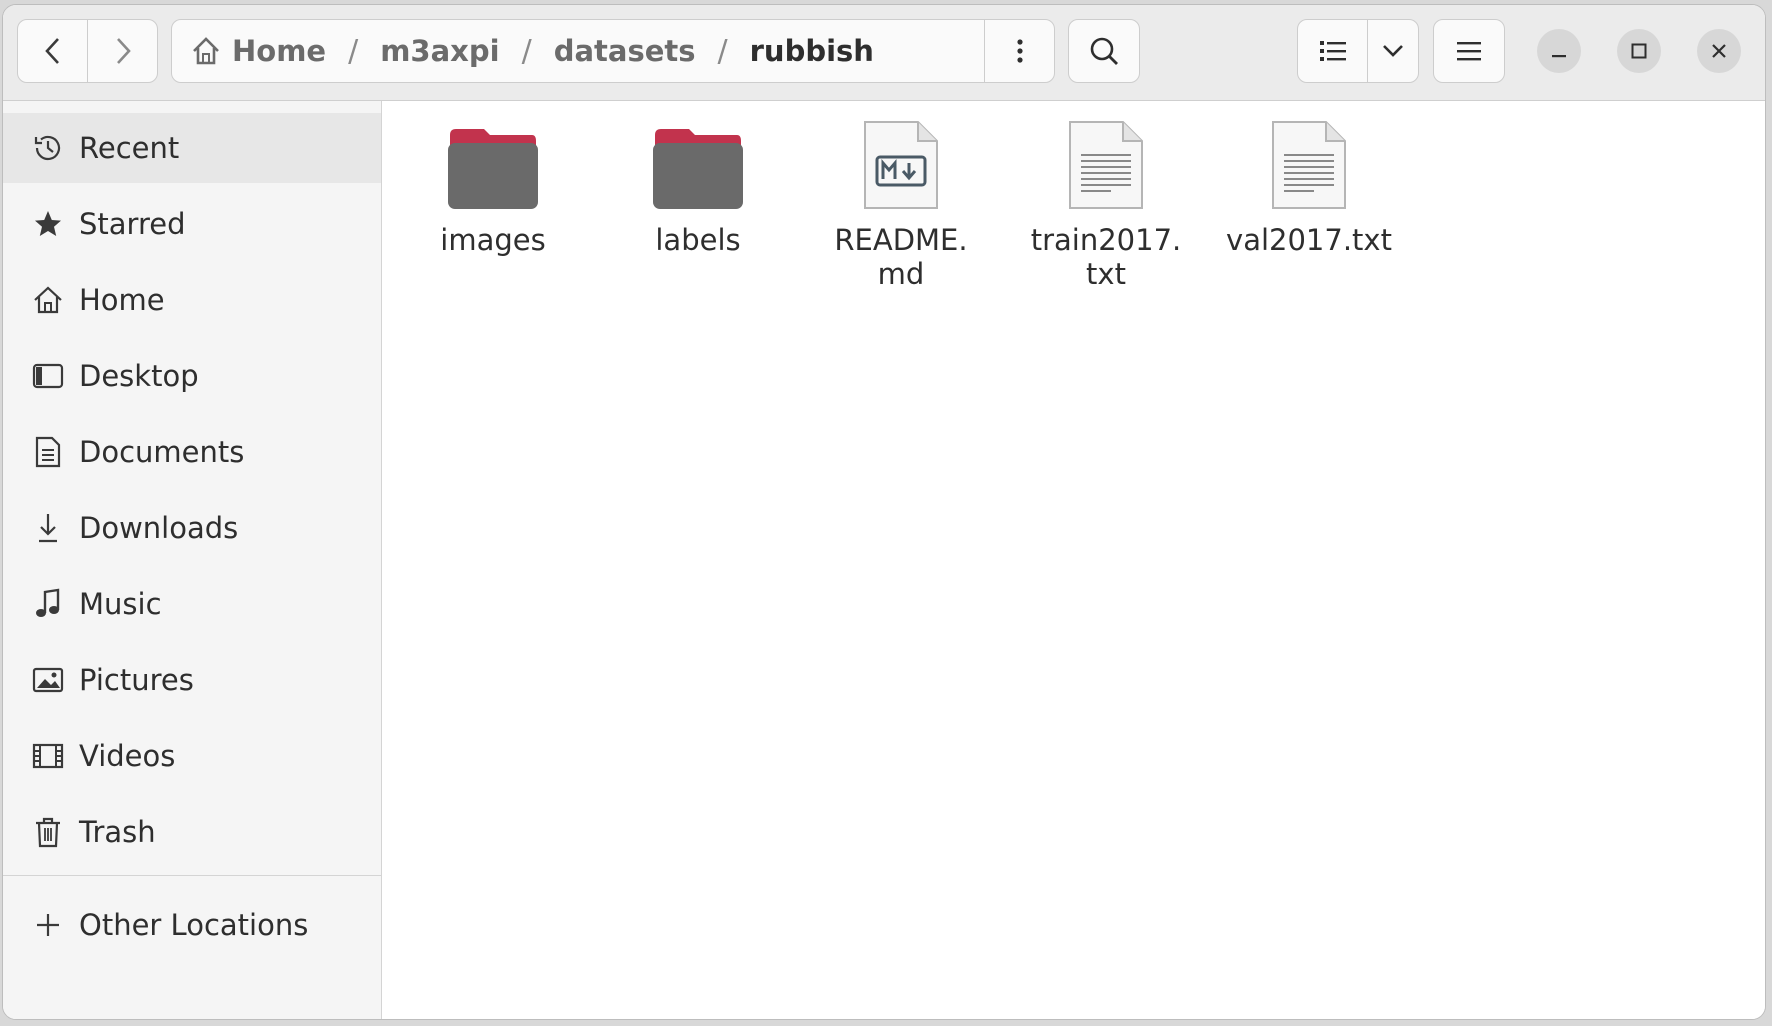  I want to click on list-view-button, so click(1332, 51).